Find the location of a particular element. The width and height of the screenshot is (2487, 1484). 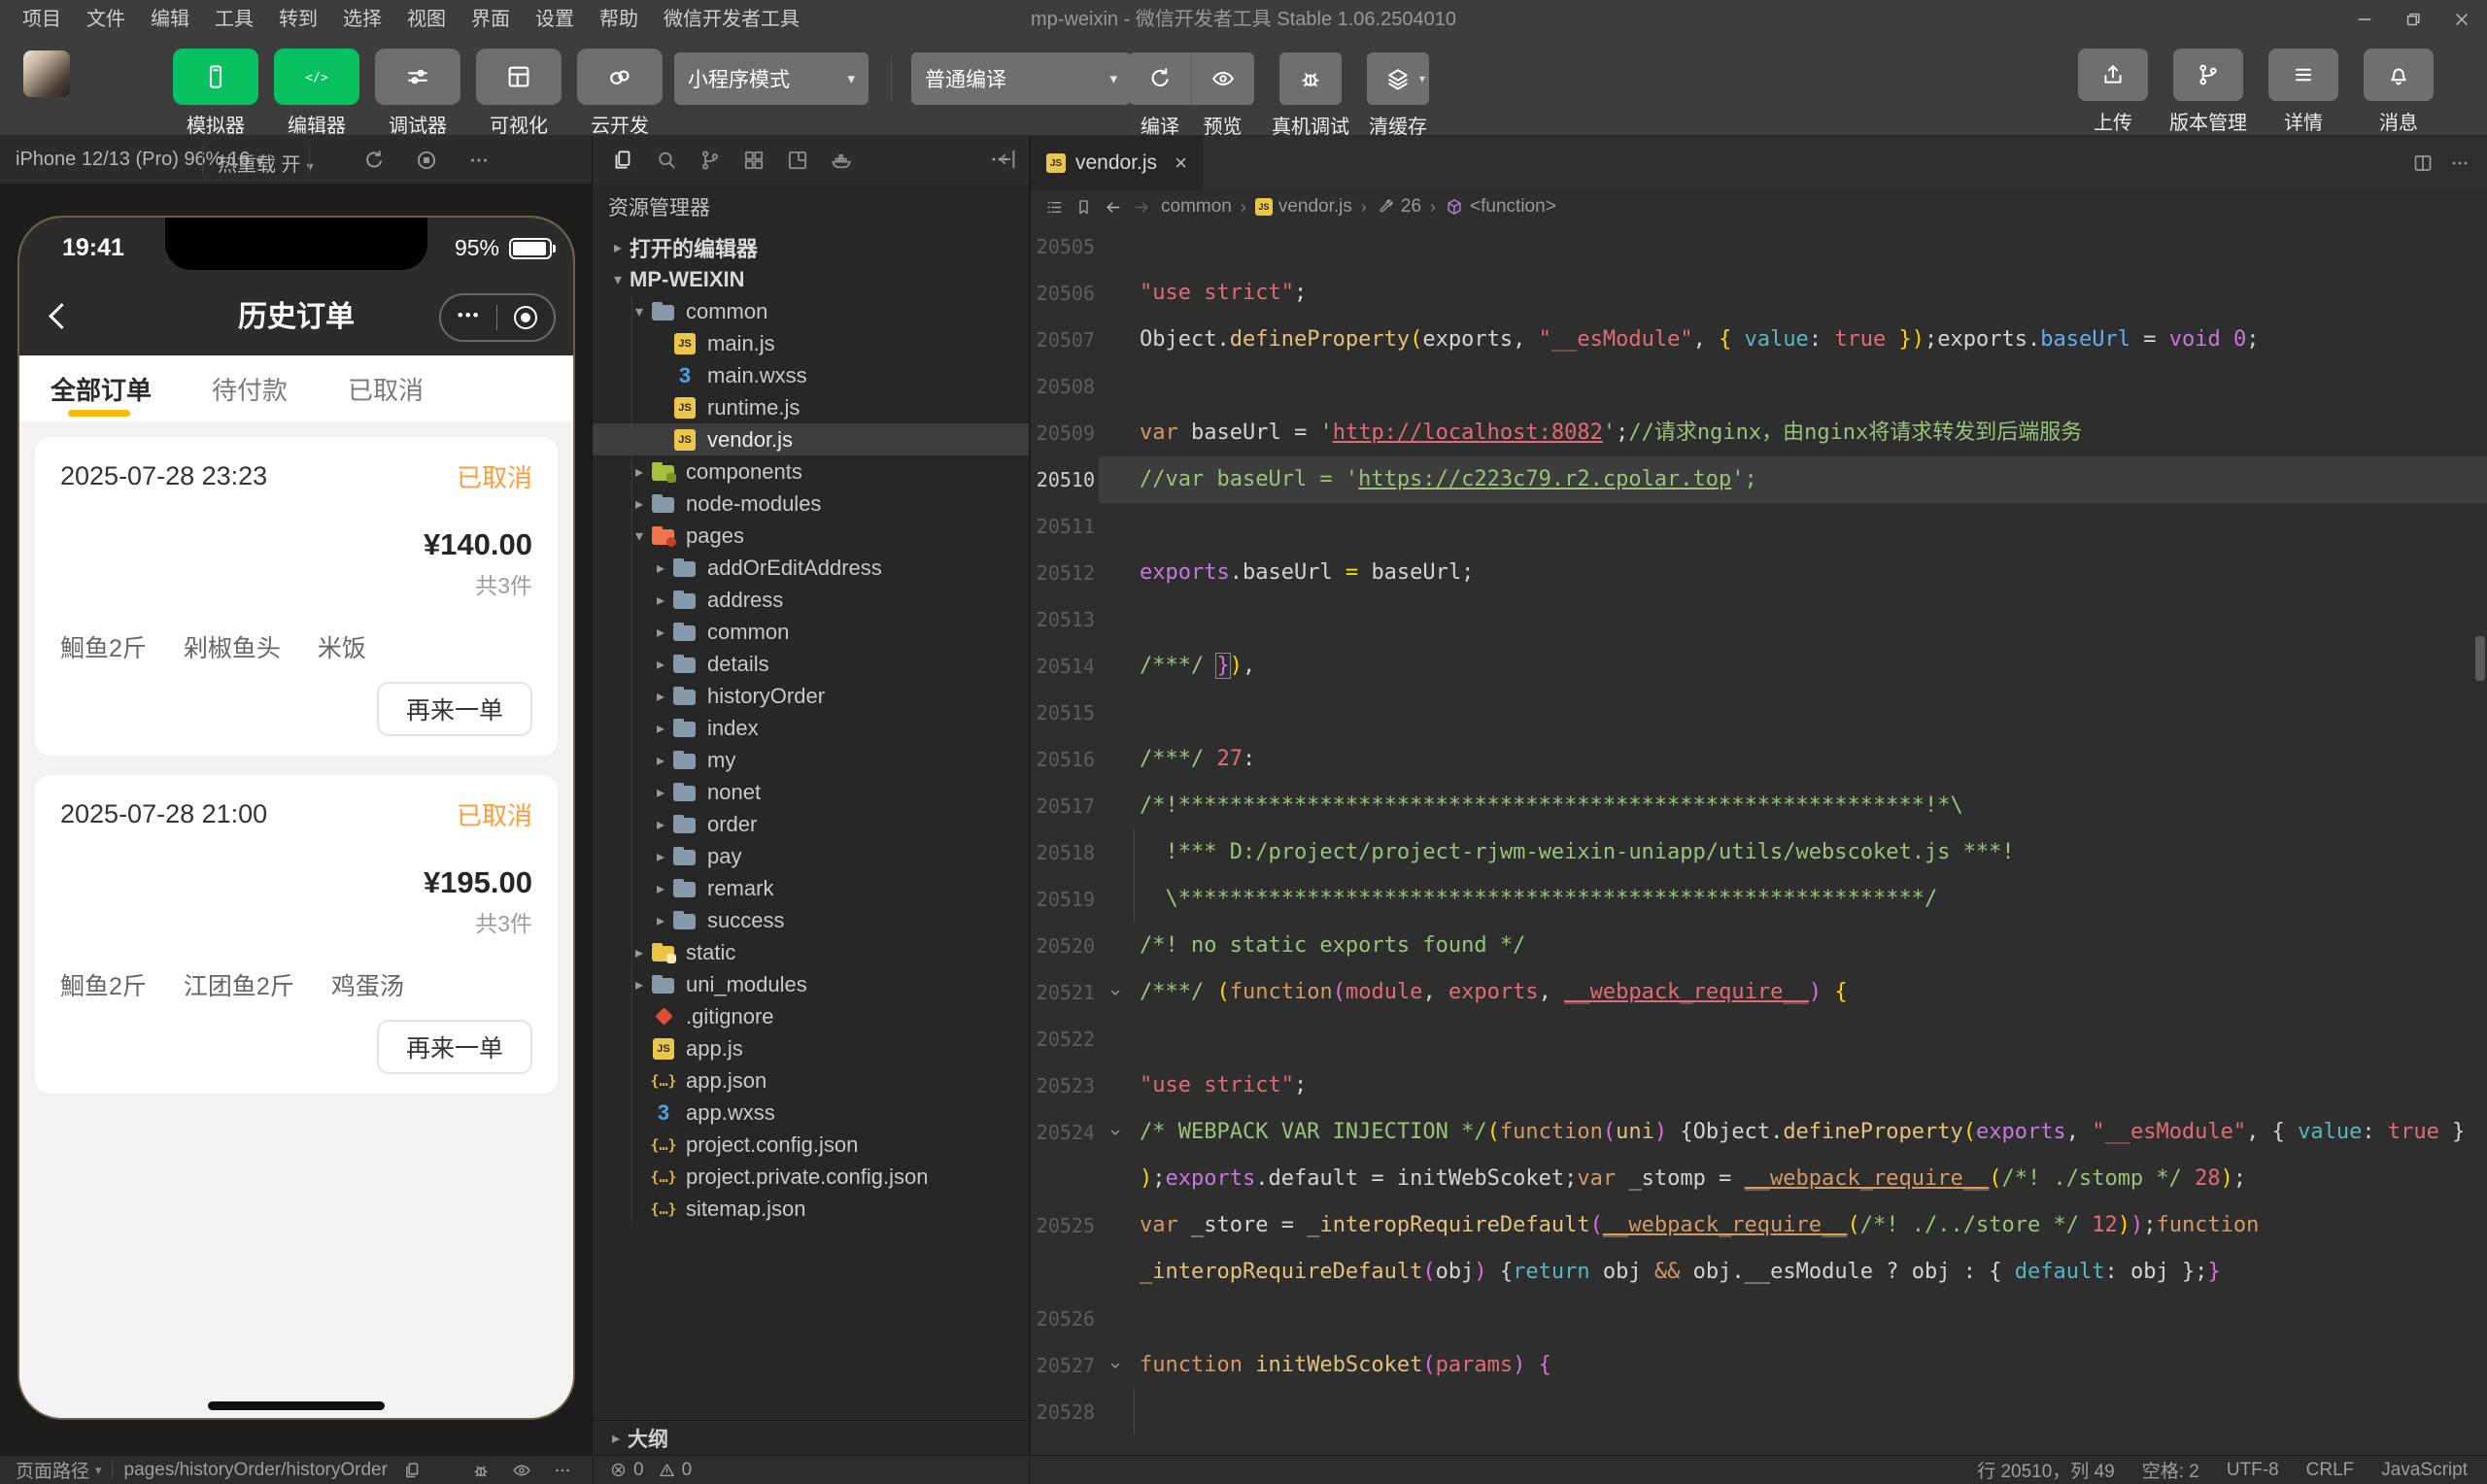

tree-item-main.wxss: 3 main.wxss is located at coordinates (811, 375).